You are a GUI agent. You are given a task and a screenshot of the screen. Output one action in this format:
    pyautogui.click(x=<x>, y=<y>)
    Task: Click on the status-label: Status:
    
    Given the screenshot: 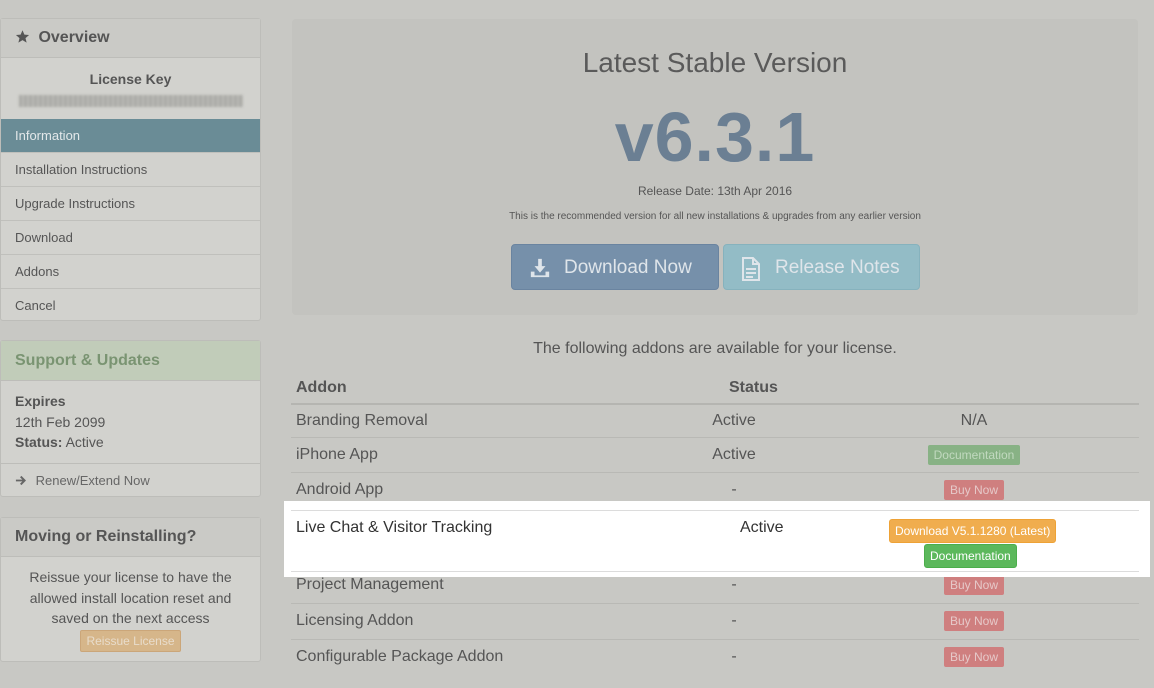 What is the action you would take?
    pyautogui.click(x=39, y=442)
    